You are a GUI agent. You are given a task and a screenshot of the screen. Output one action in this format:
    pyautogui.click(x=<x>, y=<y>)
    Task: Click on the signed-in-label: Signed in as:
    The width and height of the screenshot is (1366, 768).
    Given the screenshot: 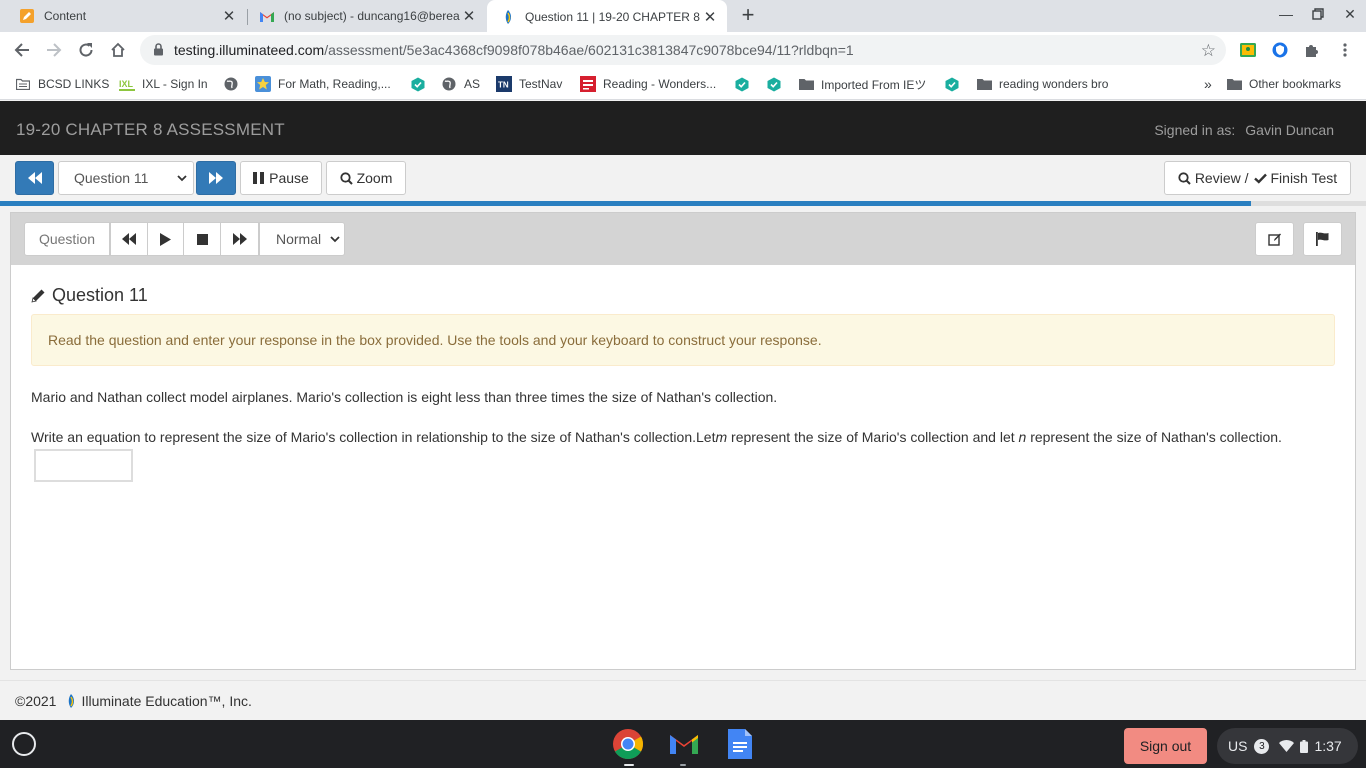 What is the action you would take?
    pyautogui.click(x=1195, y=130)
    